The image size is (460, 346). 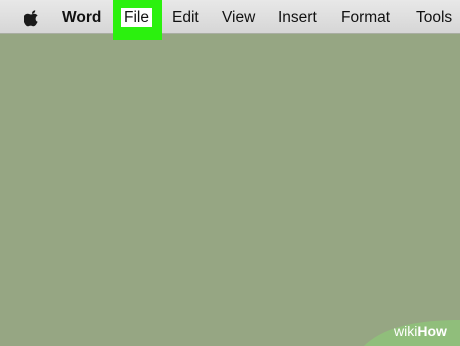 What do you see at coordinates (32, 18) in the screenshot?
I see `apple-logo-icon` at bounding box center [32, 18].